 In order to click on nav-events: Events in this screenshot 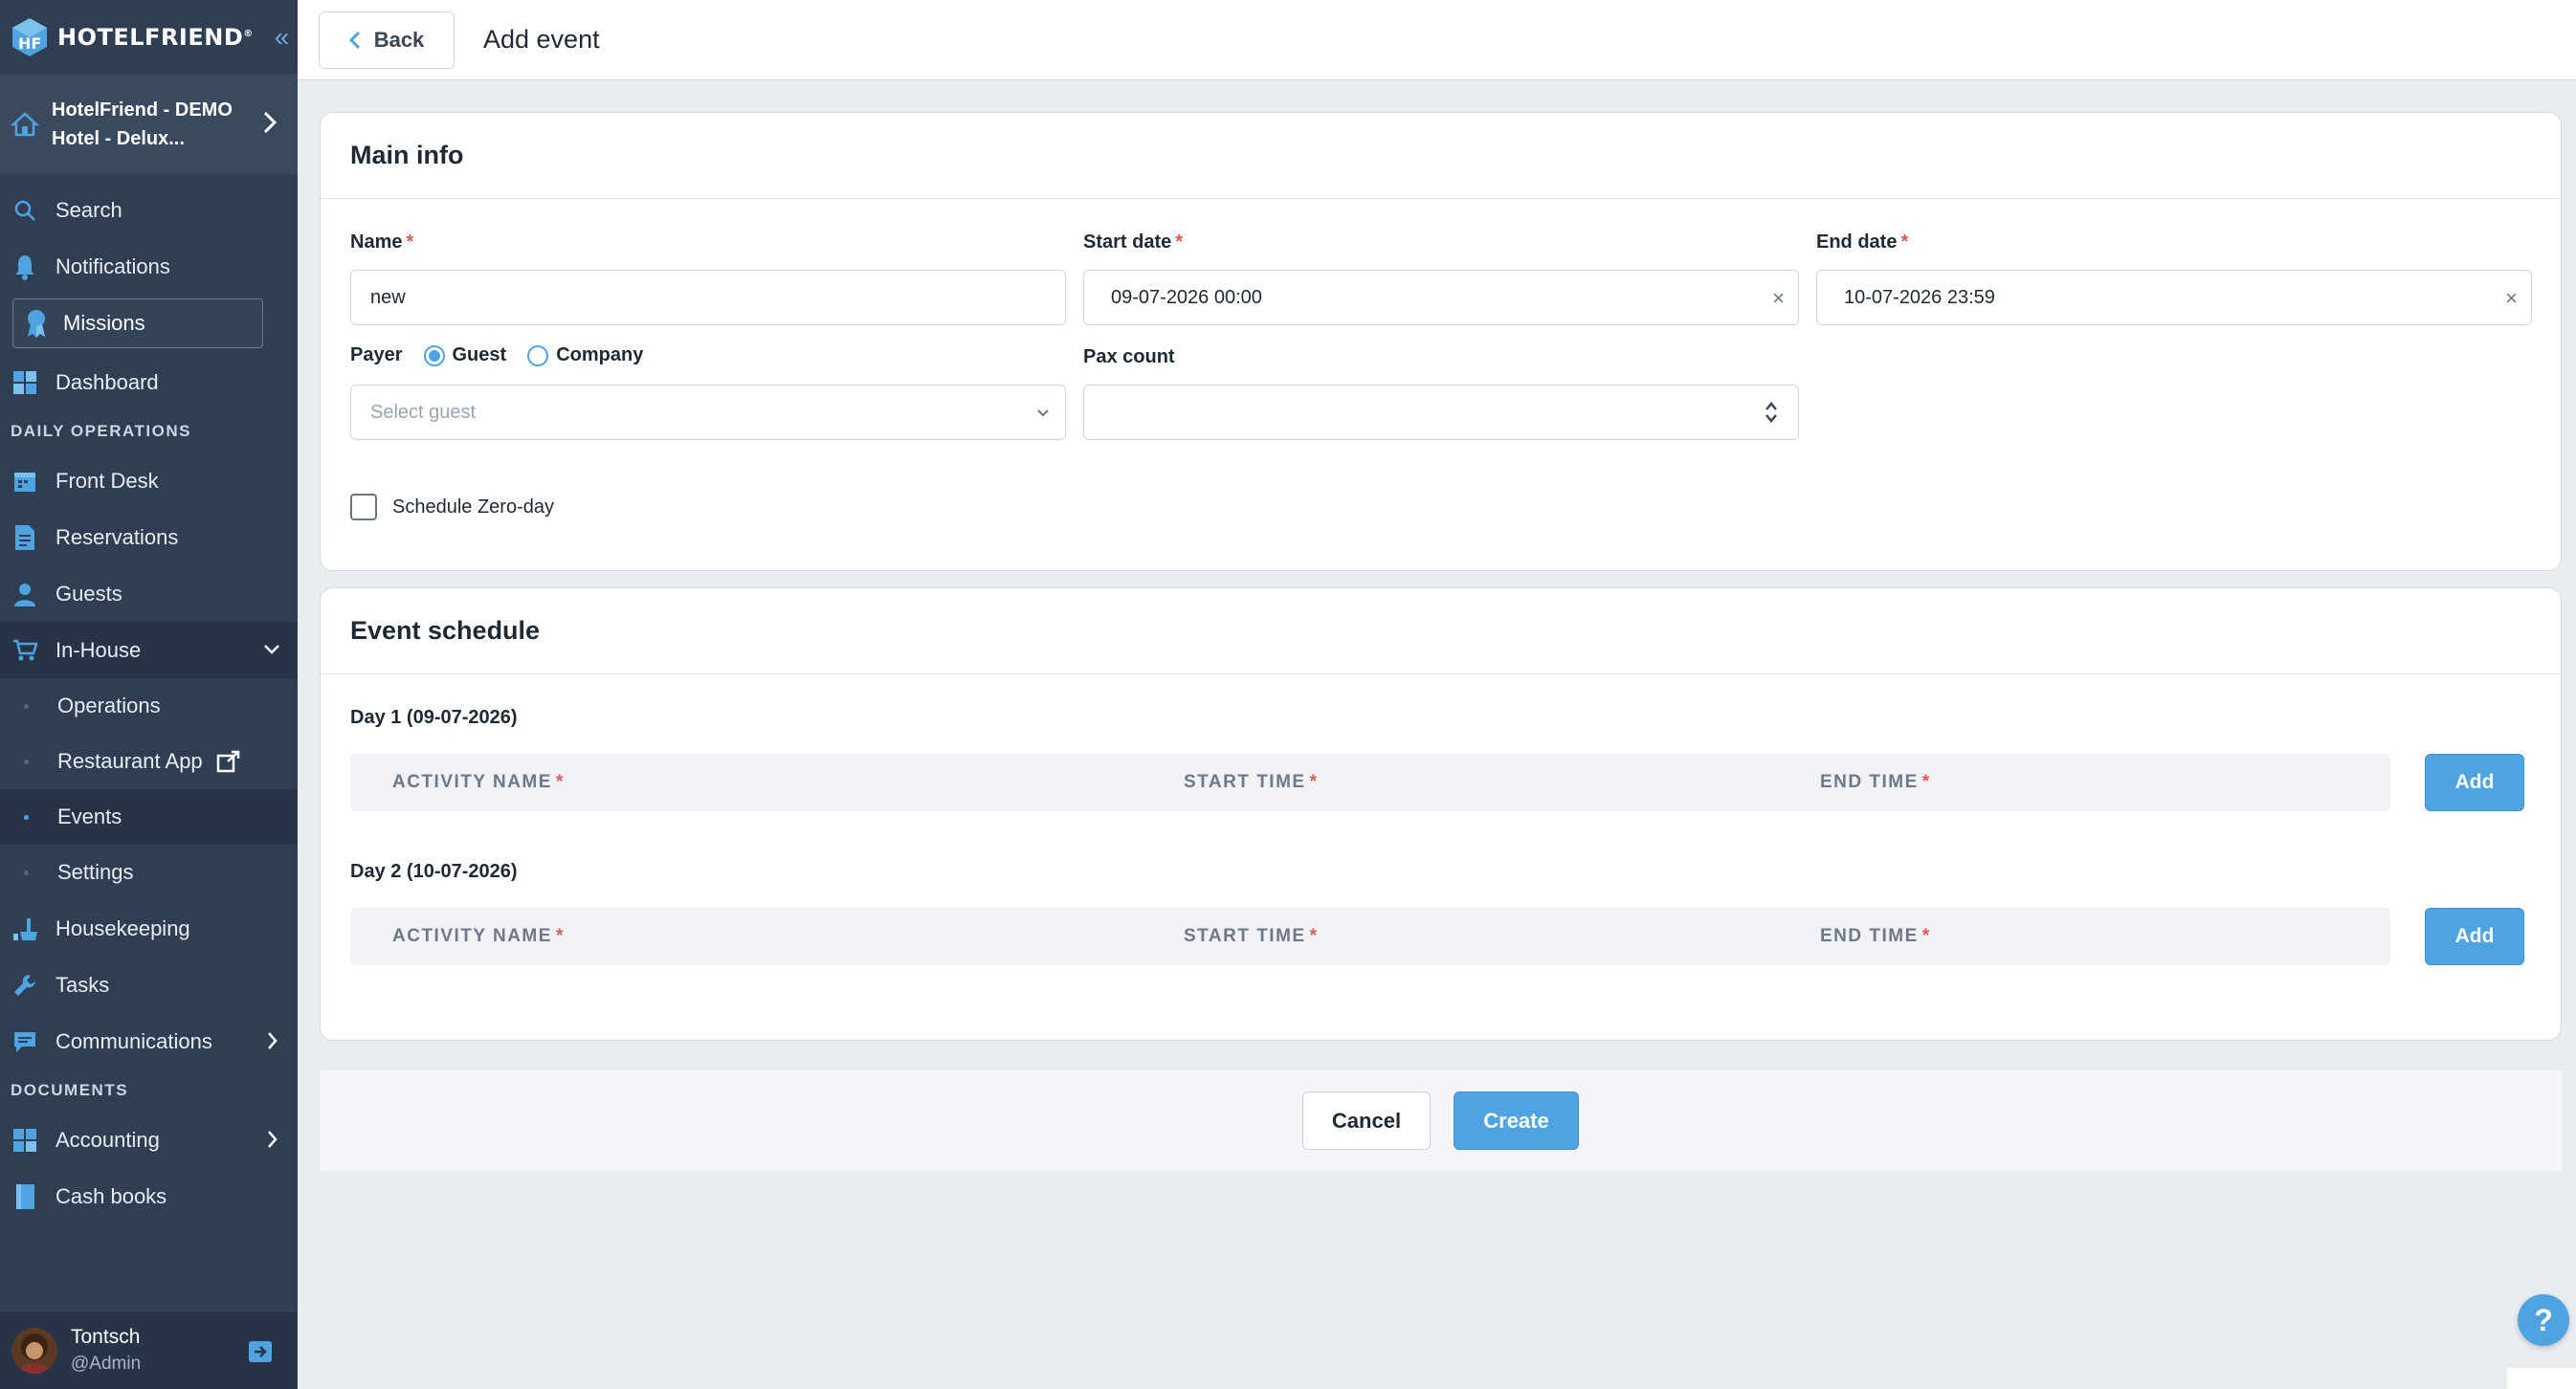, I will do `click(149, 817)`.